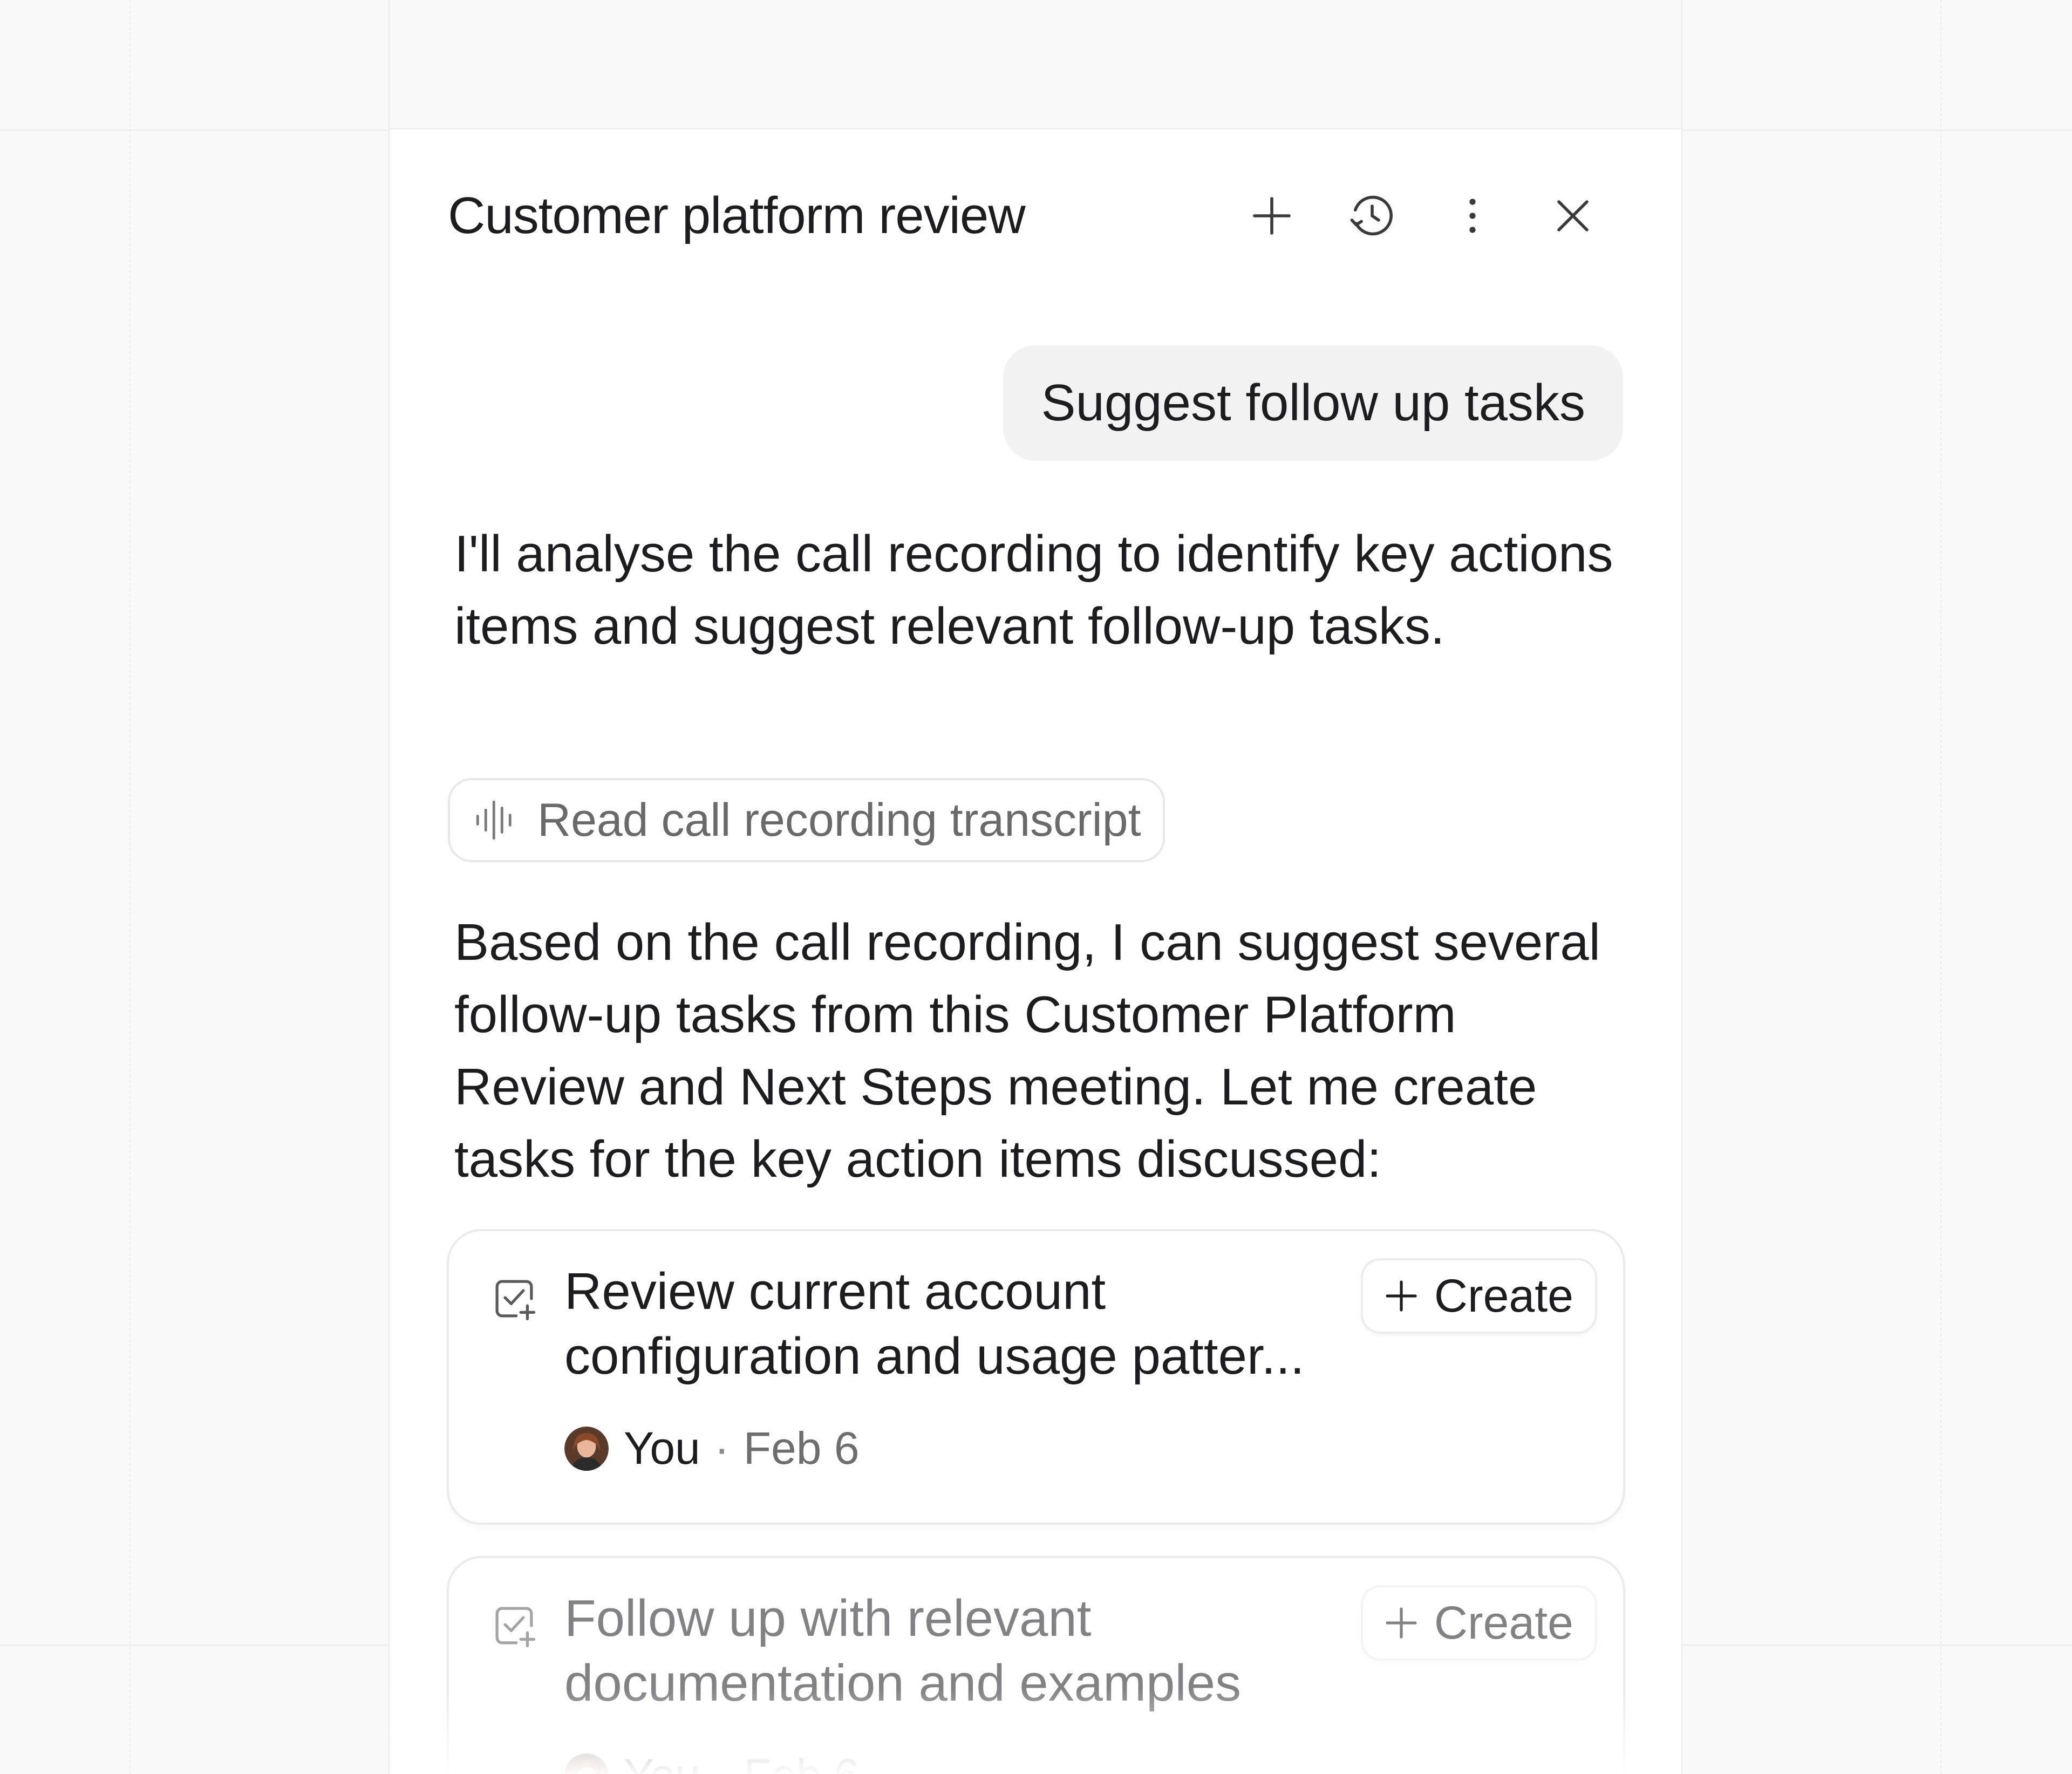  What do you see at coordinates (1035, 215) in the screenshot?
I see `panel-header: Customer platform review` at bounding box center [1035, 215].